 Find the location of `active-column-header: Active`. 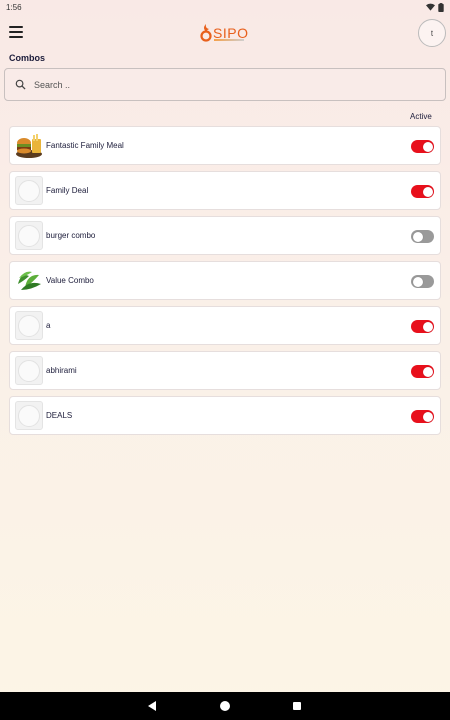

active-column-header: Active is located at coordinates (421, 116).